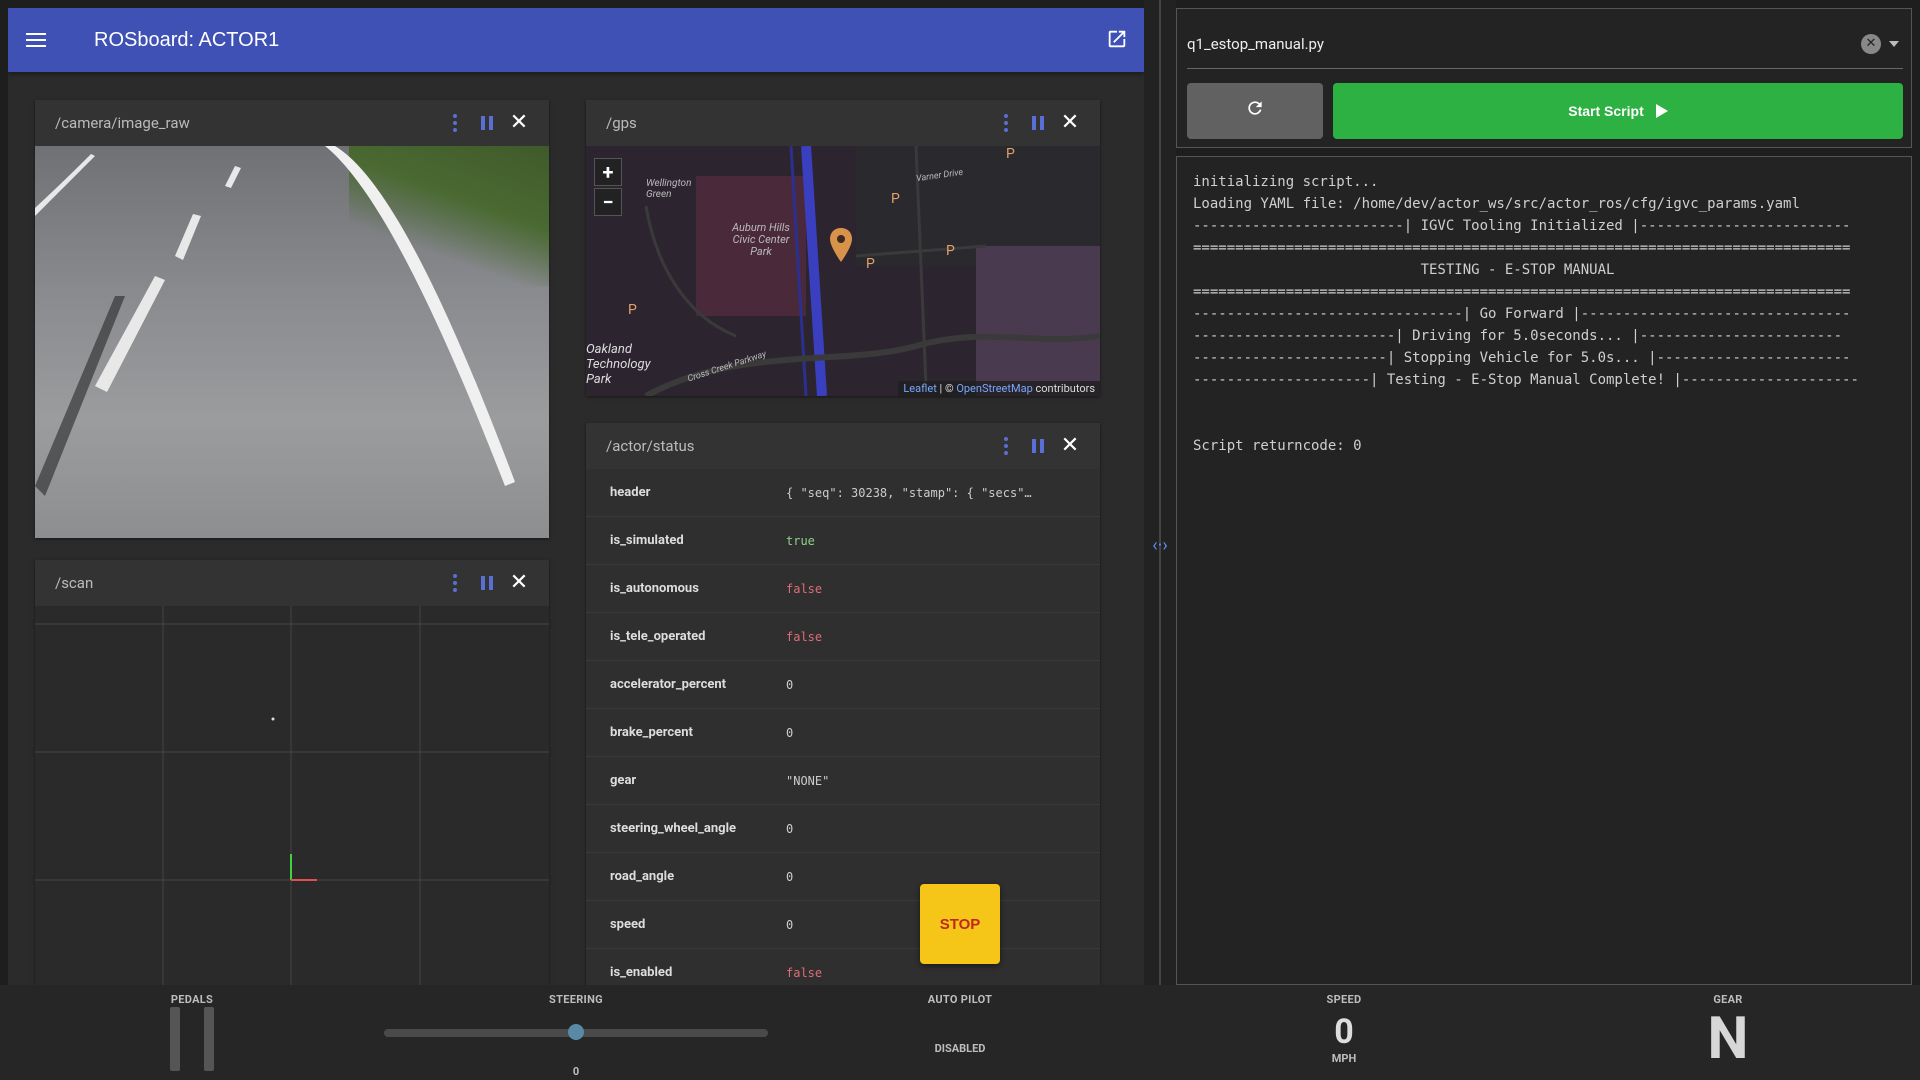 This screenshot has width=1920, height=1080. I want to click on status-value: "NONE", so click(808, 780).